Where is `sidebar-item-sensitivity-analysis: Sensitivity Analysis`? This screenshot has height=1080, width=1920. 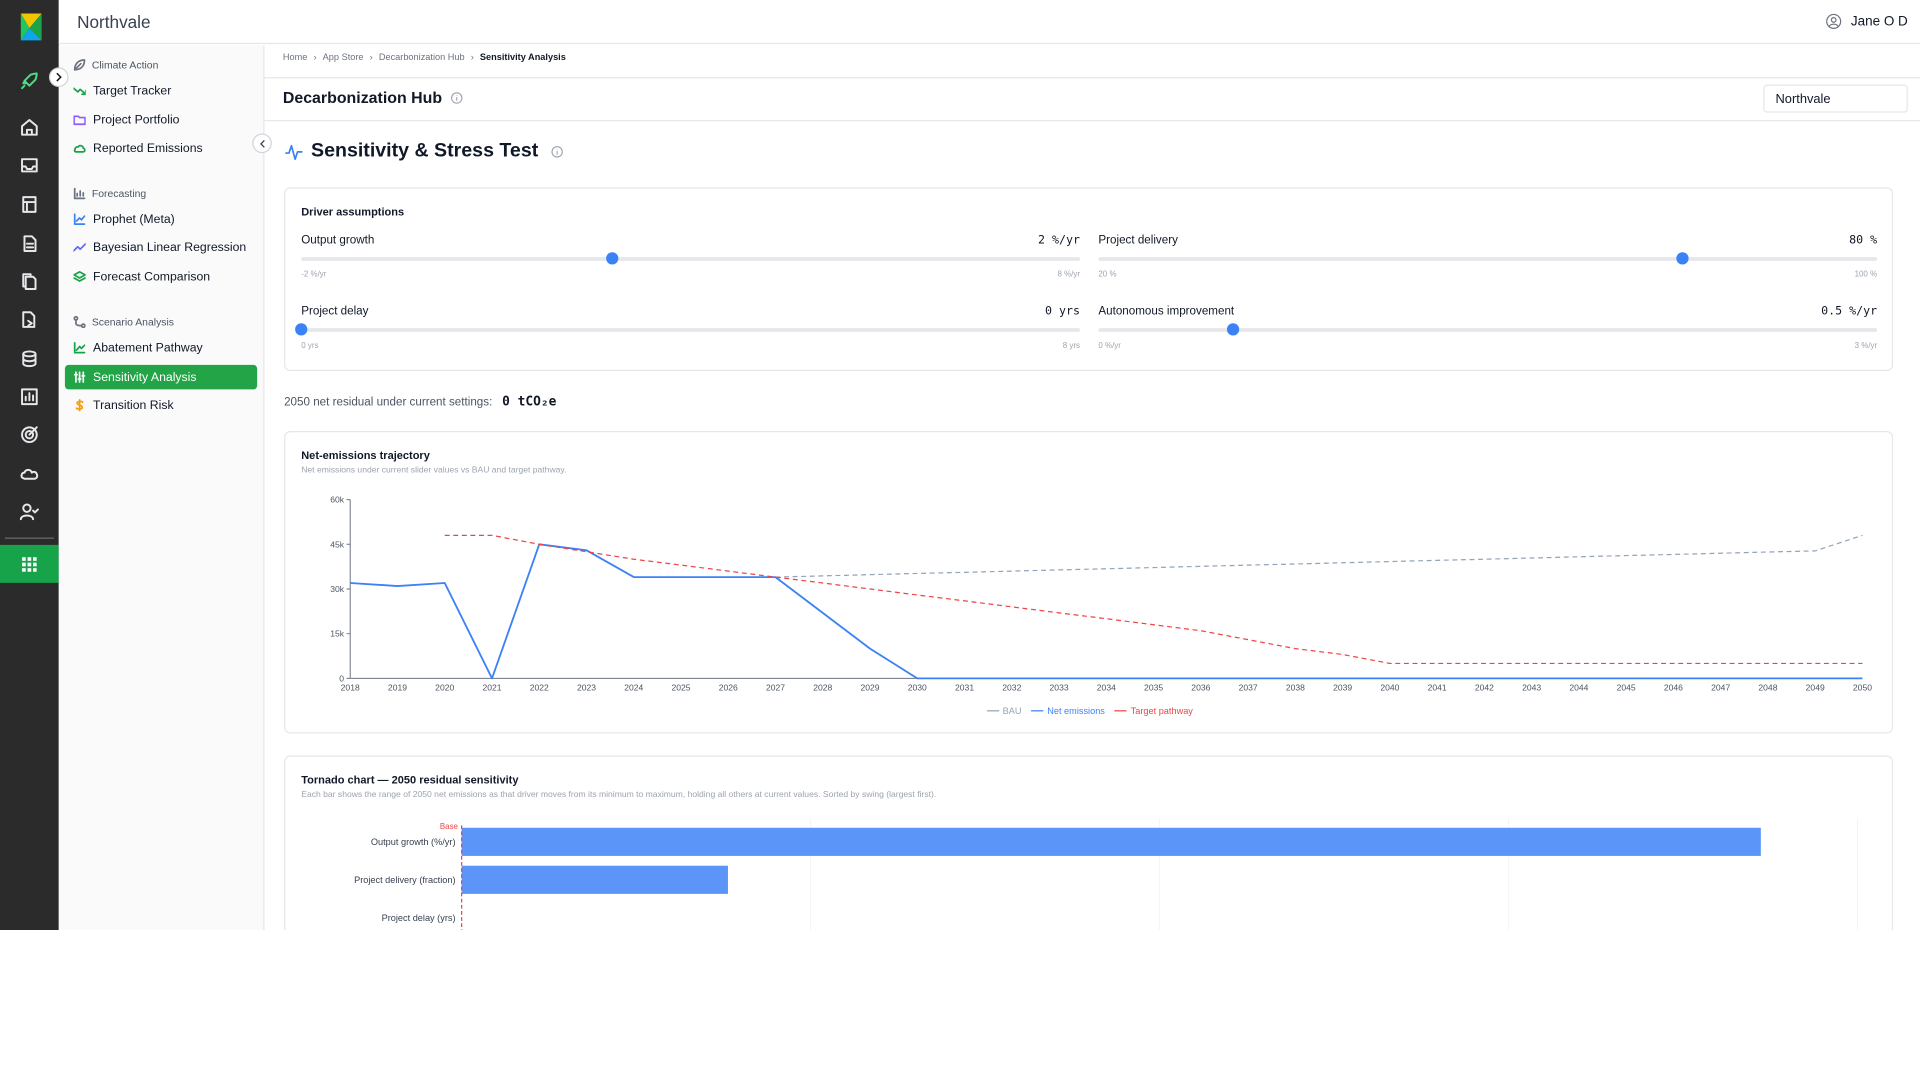 sidebar-item-sensitivity-analysis: Sensitivity Analysis is located at coordinates (161, 377).